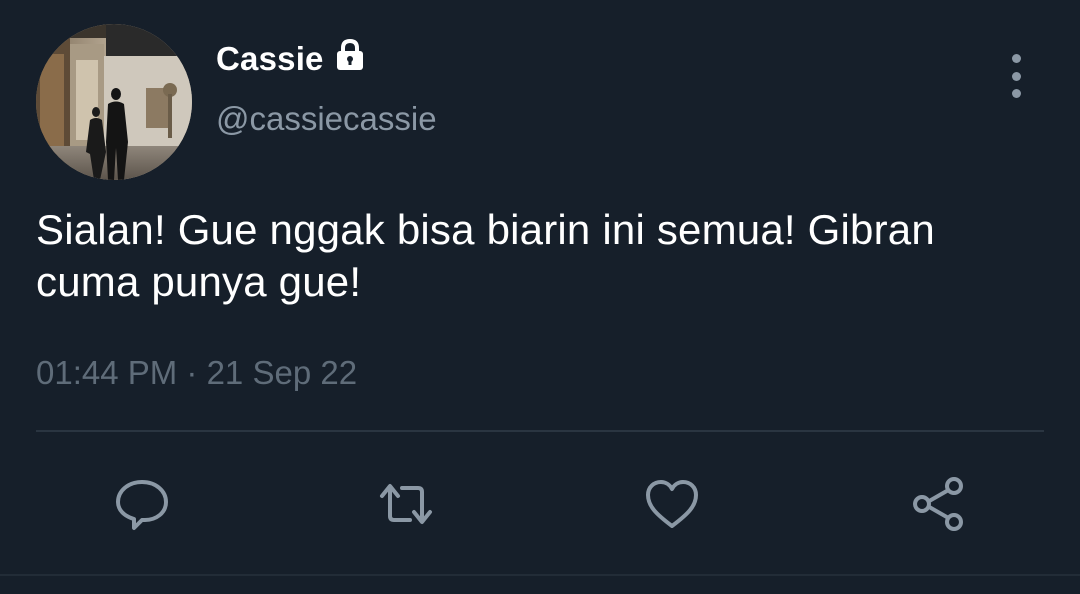 The image size is (1080, 594). Describe the element at coordinates (350, 55) in the screenshot. I see `lock-icon` at that location.